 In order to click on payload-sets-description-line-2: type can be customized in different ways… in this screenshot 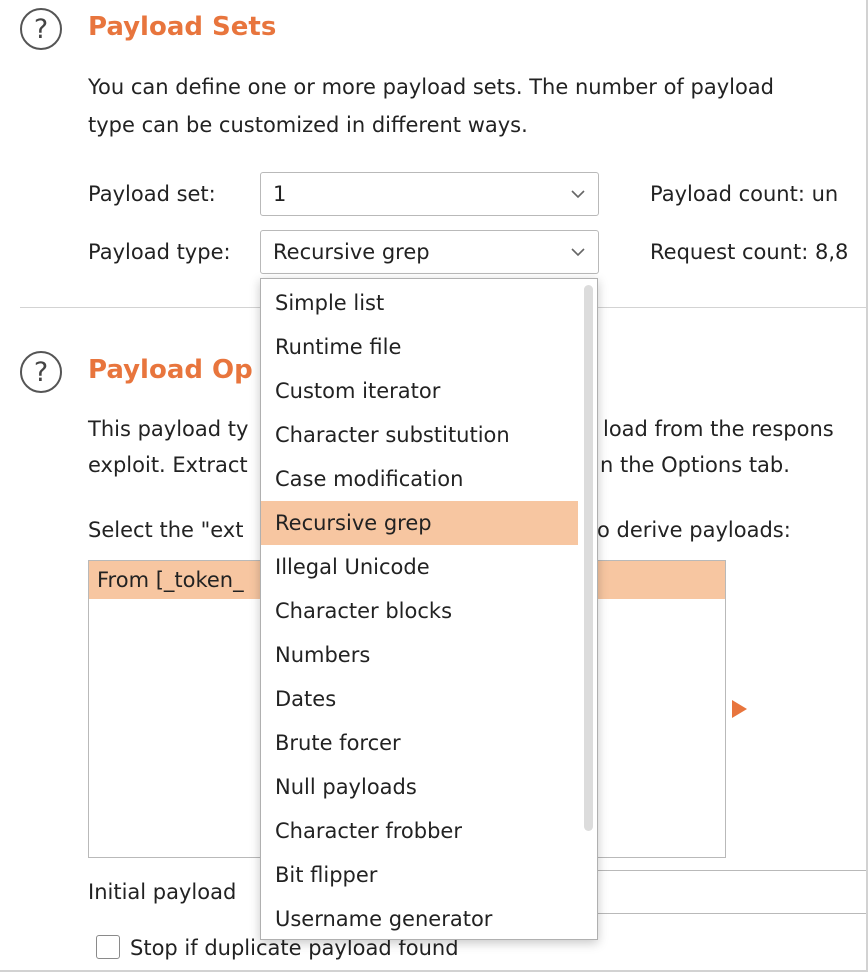, I will do `click(308, 125)`.